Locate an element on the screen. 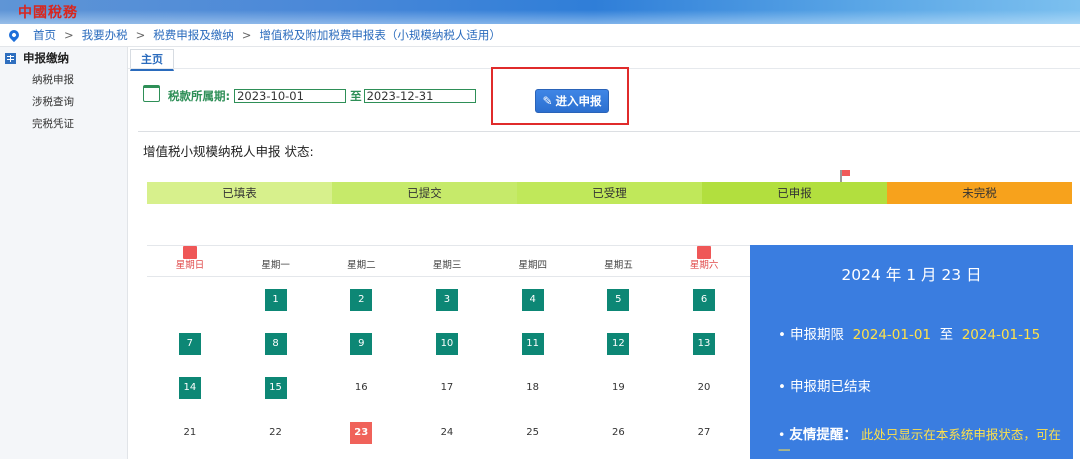 The image size is (1080, 459). calendar-day: 11 is located at coordinates (532, 344).